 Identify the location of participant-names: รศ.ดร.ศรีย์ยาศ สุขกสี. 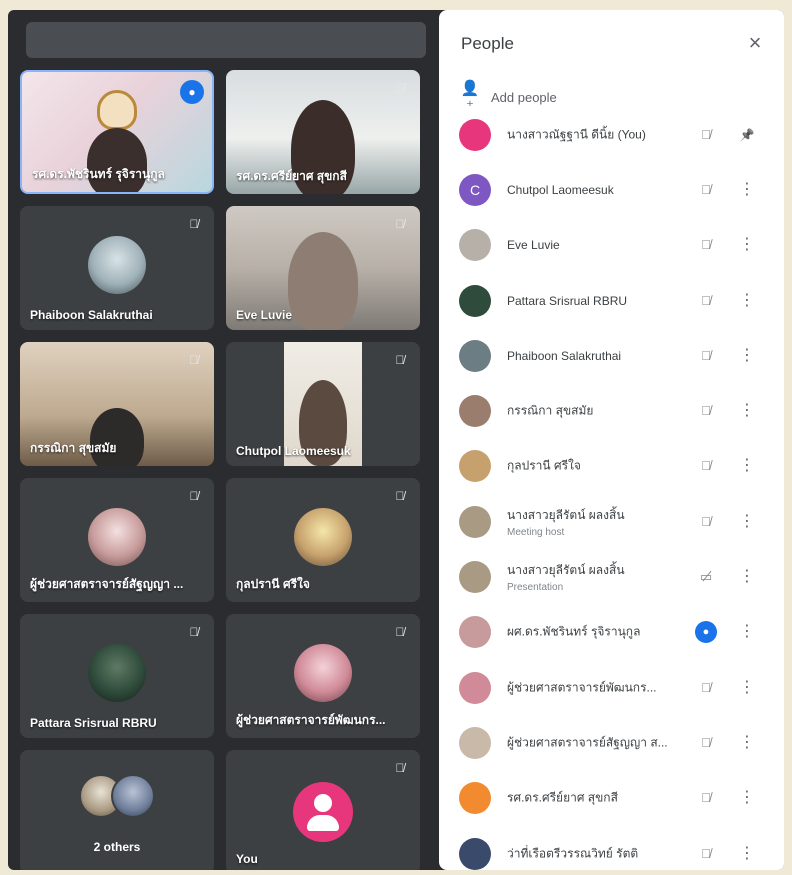
(596, 798).